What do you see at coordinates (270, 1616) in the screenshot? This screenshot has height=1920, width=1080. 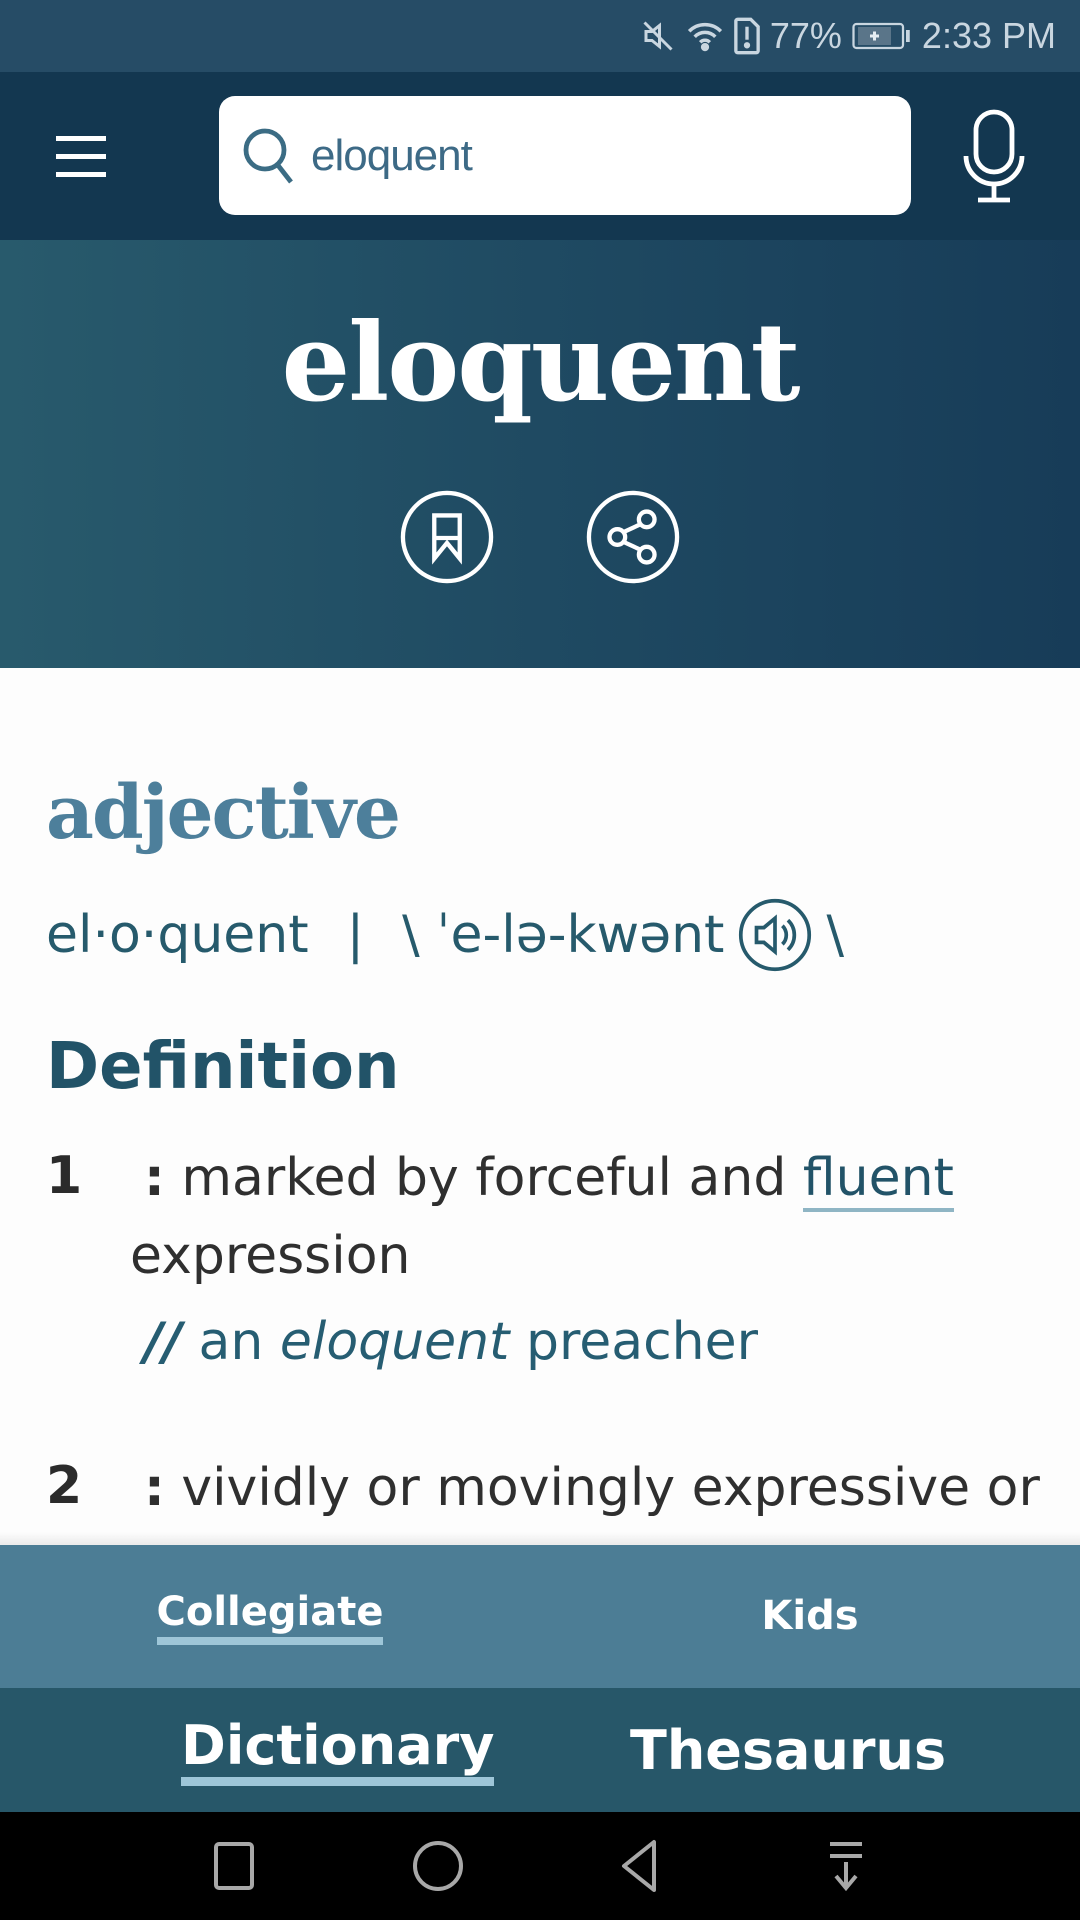 I see `tab-collegiate: Collegiate` at bounding box center [270, 1616].